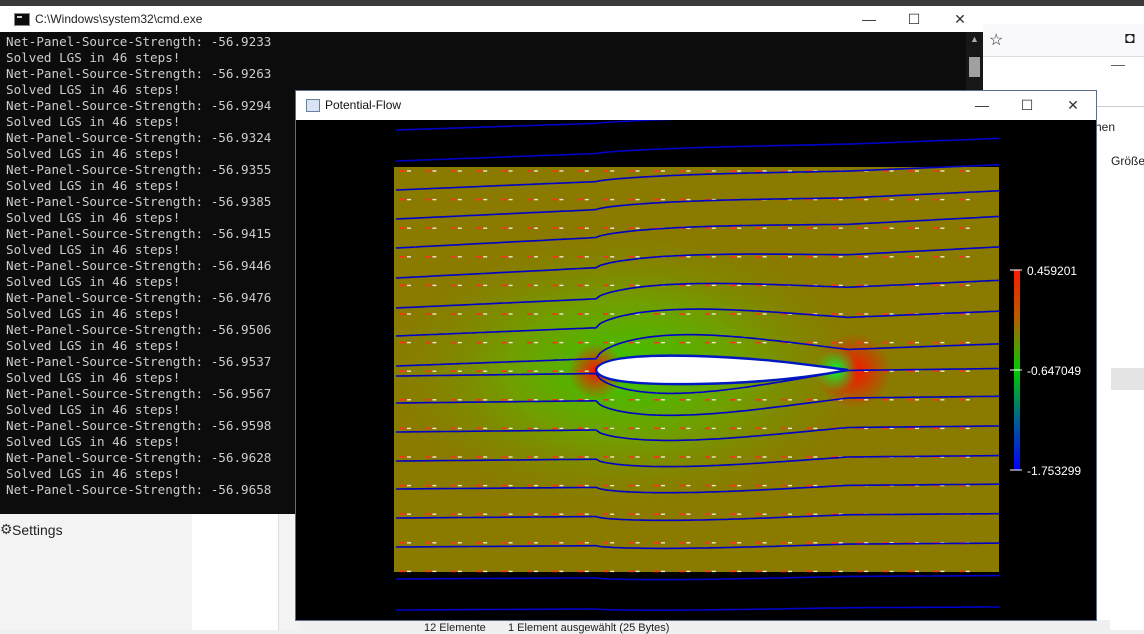  What do you see at coordinates (1063, 40) in the screenshot?
I see `browser-toolbar: ☆ ◘` at bounding box center [1063, 40].